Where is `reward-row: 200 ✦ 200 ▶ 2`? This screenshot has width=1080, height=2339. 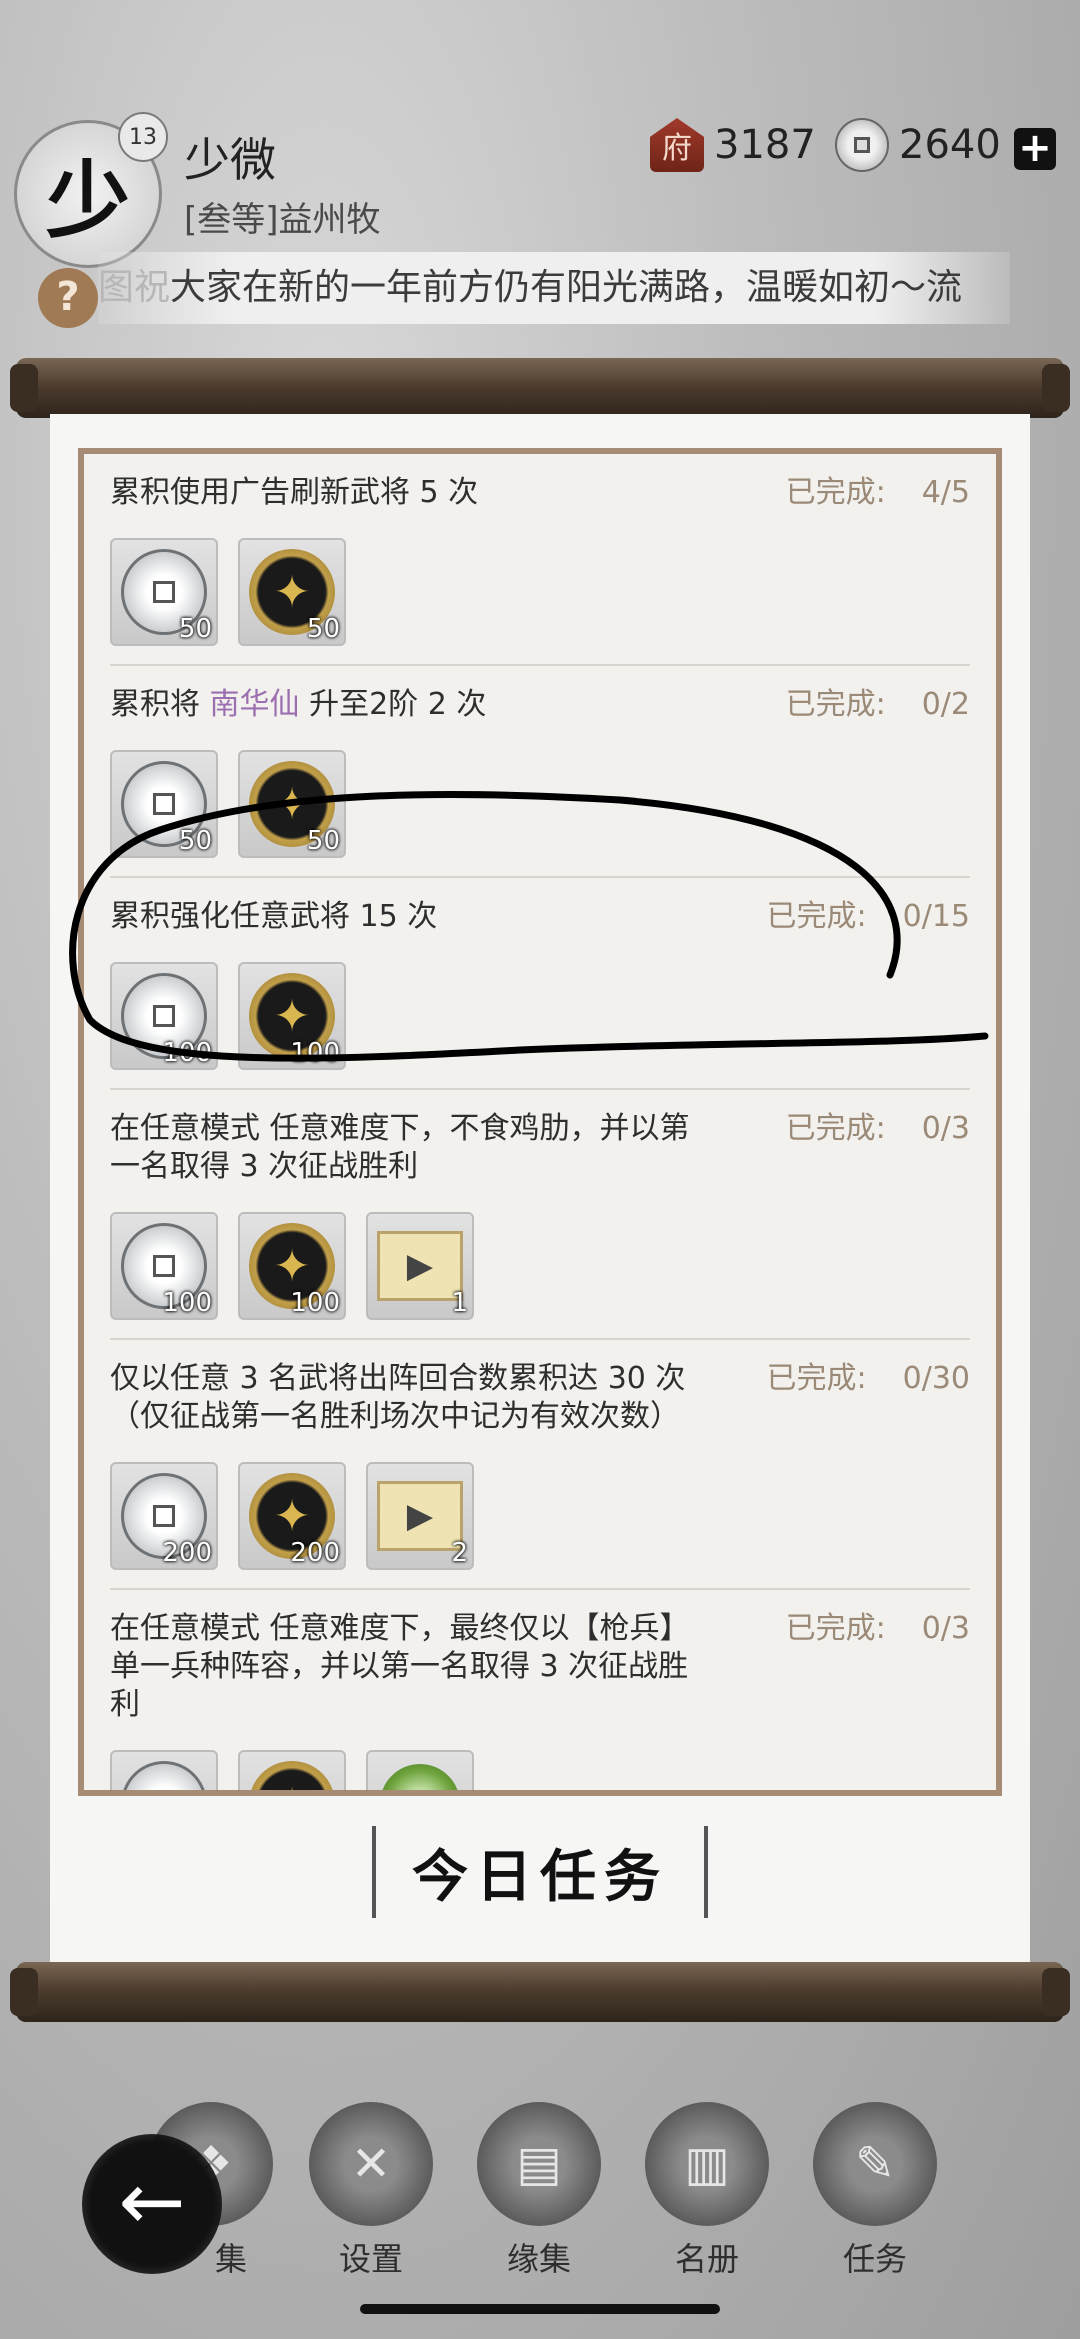
reward-row: 200 ✦ 200 ▶ 2 is located at coordinates (540, 1516).